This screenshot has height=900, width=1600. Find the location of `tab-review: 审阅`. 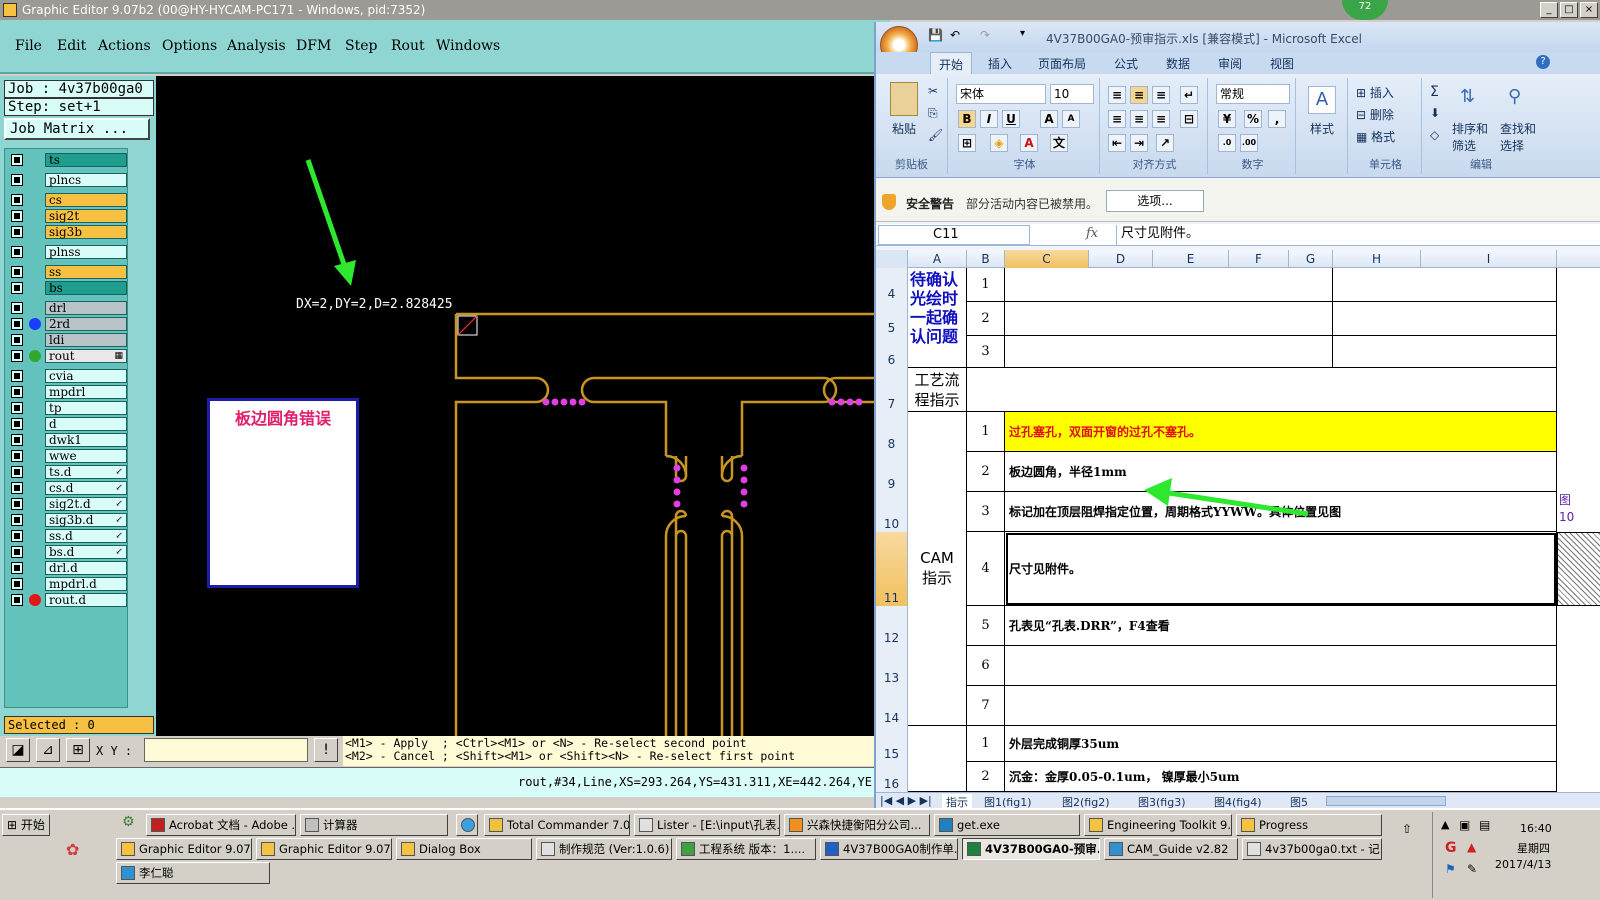

tab-review: 审阅 is located at coordinates (1230, 63).